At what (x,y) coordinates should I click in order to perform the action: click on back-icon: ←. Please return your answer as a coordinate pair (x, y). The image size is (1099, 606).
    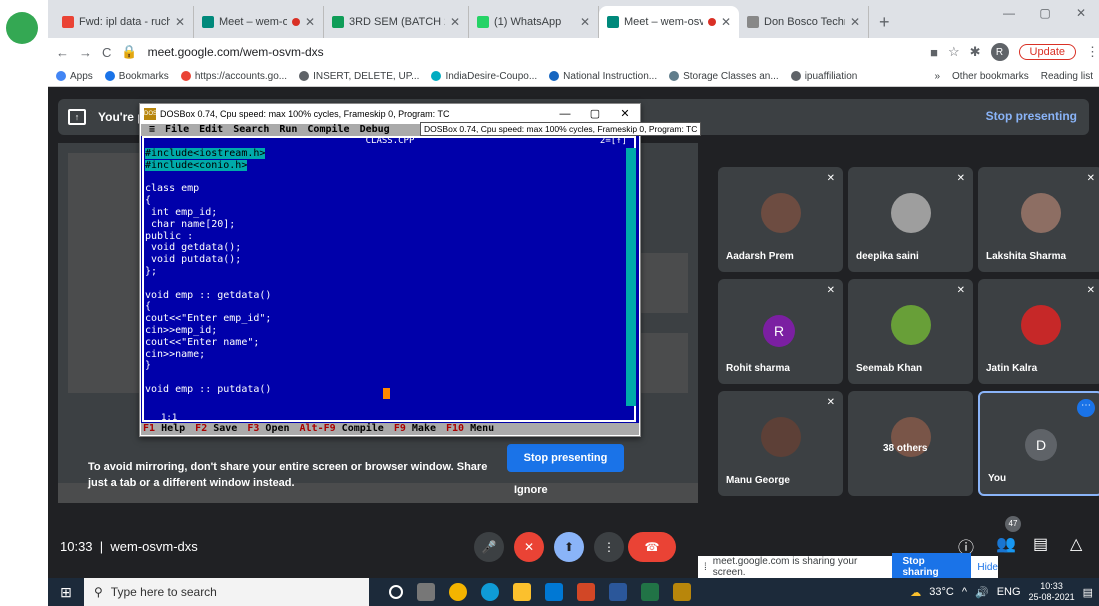
    Looking at the image, I should click on (62, 52).